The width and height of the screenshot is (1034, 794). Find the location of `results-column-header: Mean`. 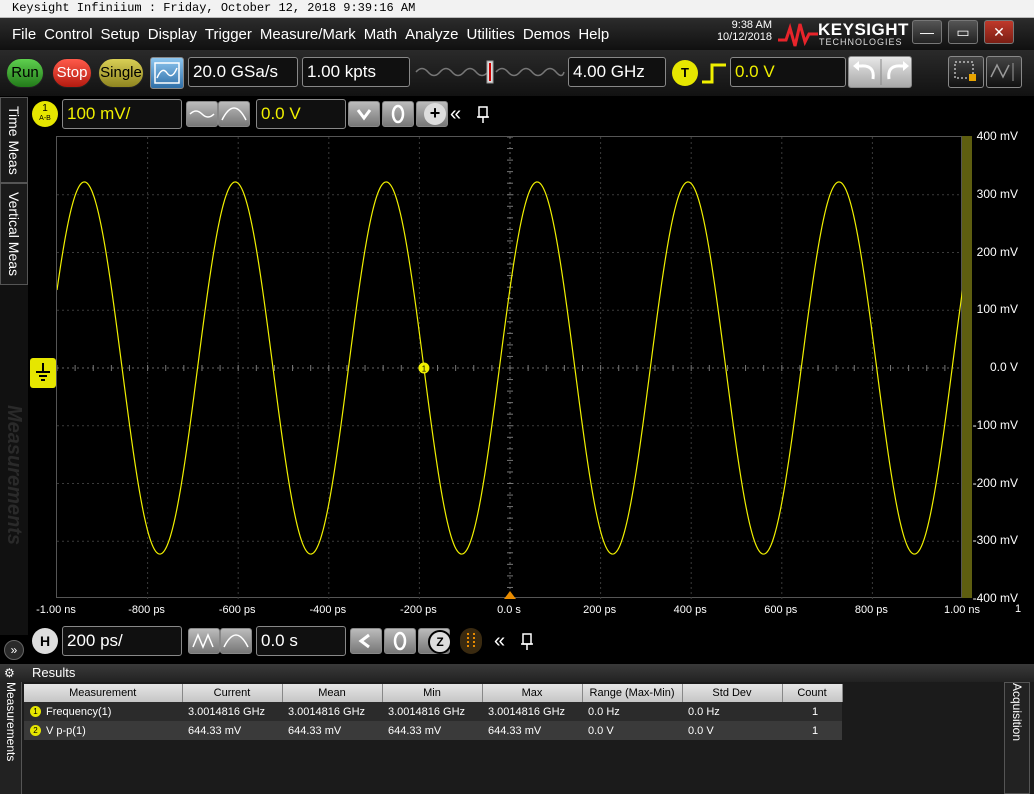

results-column-header: Mean is located at coordinates (332, 693).